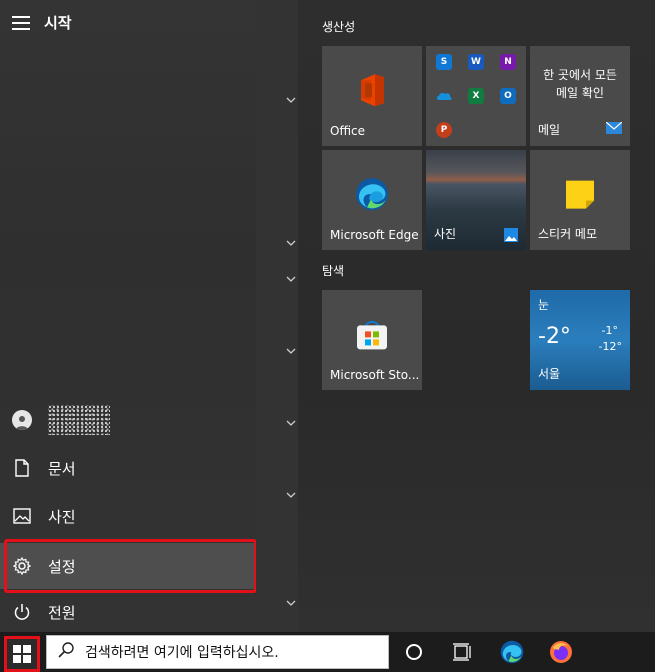  What do you see at coordinates (554, 336) in the screenshot?
I see `weather-temperature: -2°` at bounding box center [554, 336].